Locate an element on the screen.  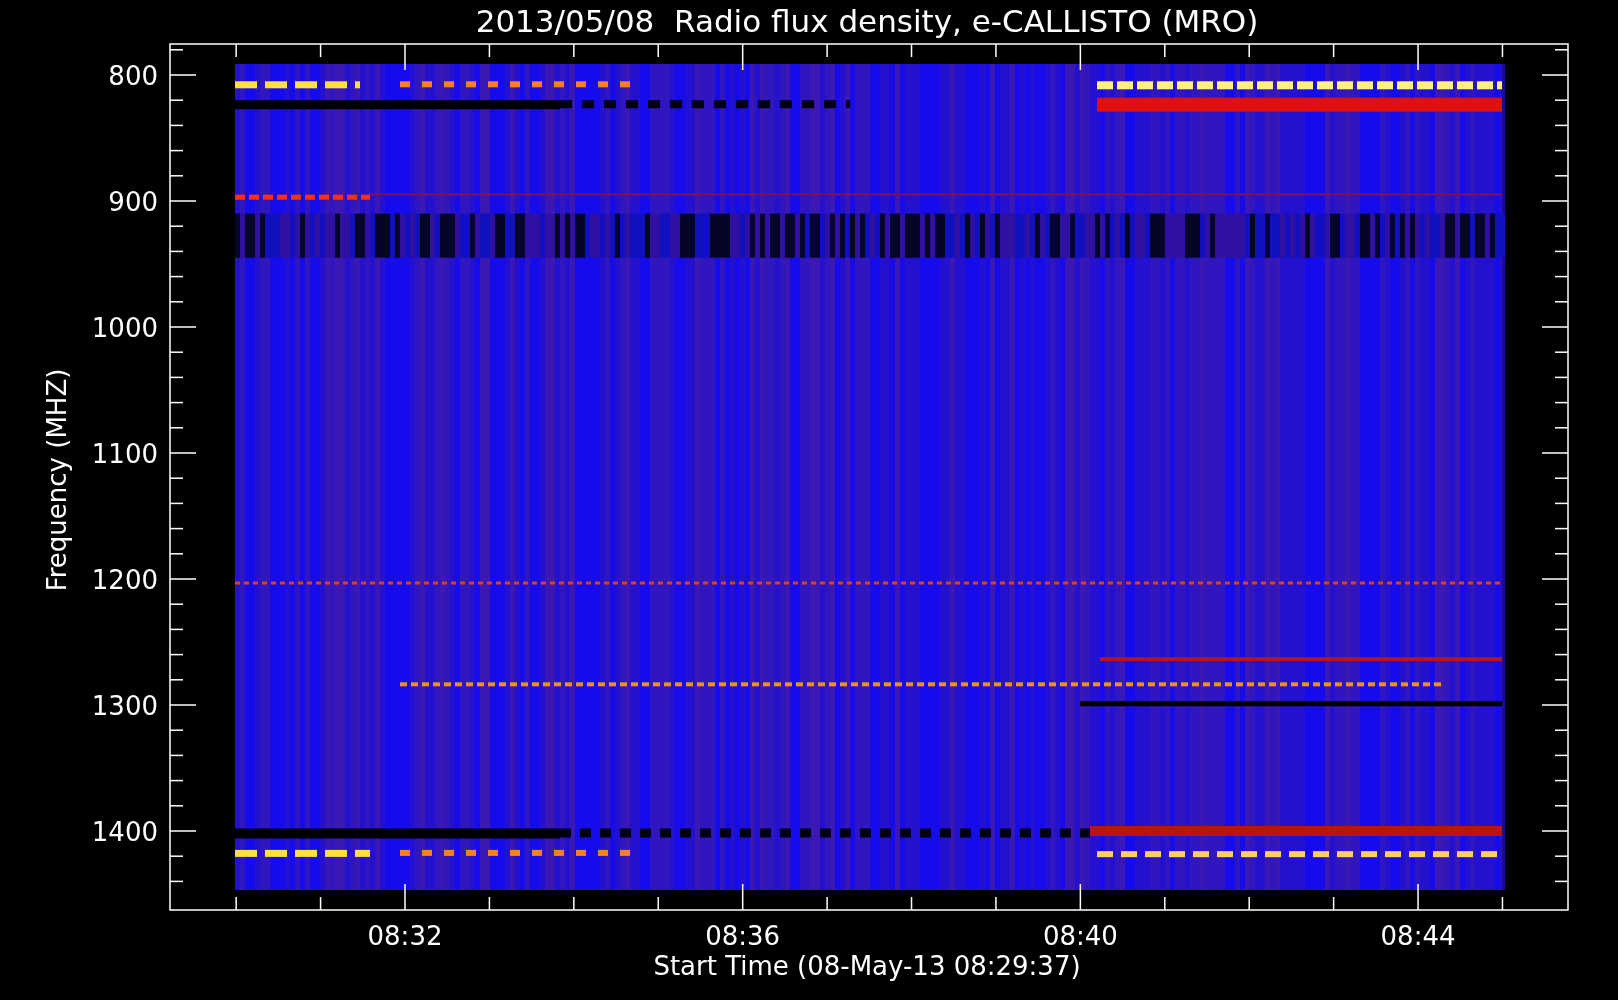
y-tick-label: 1200 is located at coordinates (124, 580).